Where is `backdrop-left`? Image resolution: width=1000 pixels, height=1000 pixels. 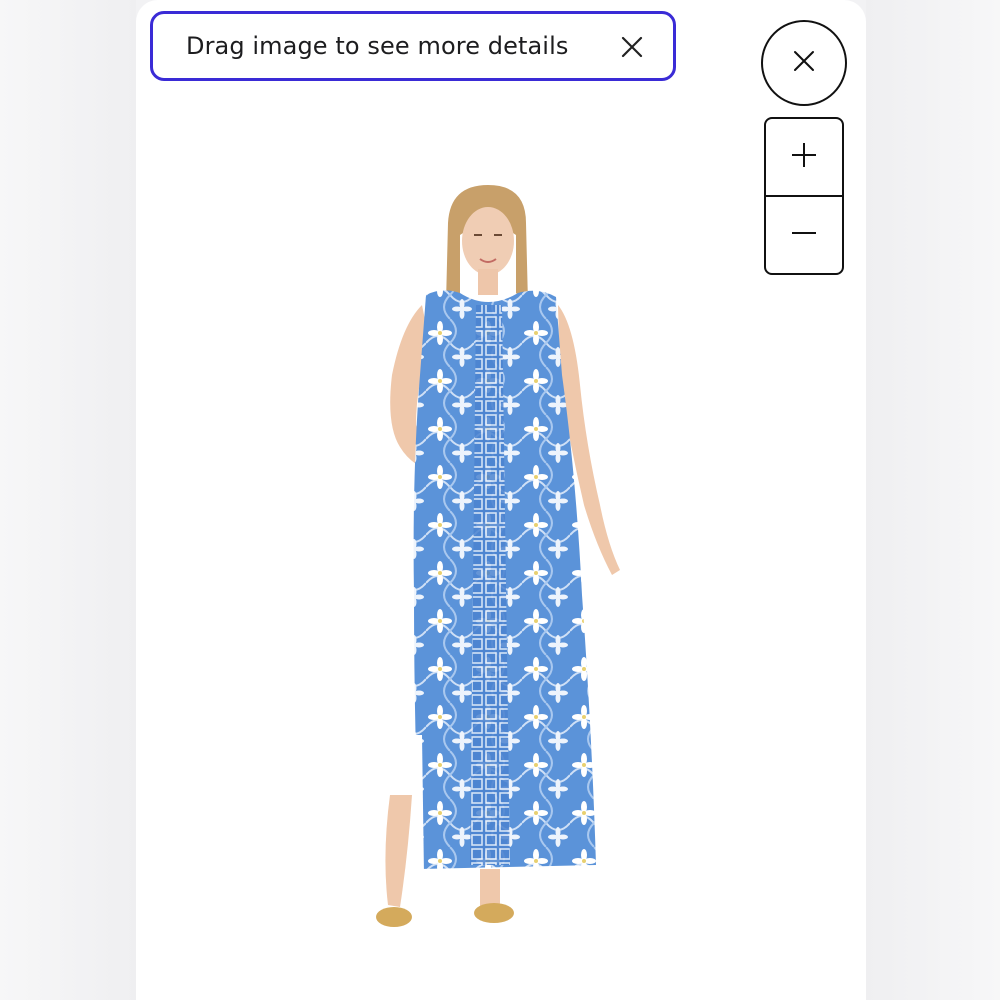
backdrop-left is located at coordinates (68, 500).